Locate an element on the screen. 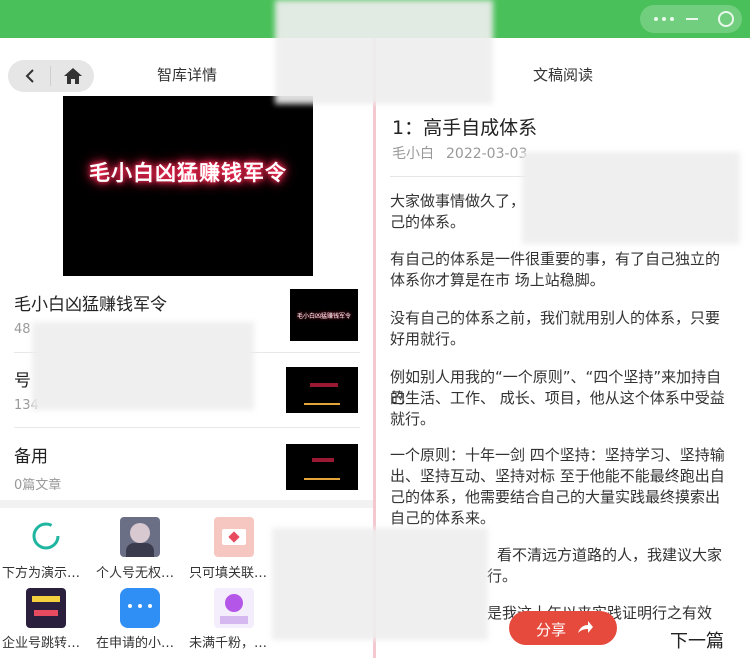  reader-title: 文稿阅读 is located at coordinates (562, 75).